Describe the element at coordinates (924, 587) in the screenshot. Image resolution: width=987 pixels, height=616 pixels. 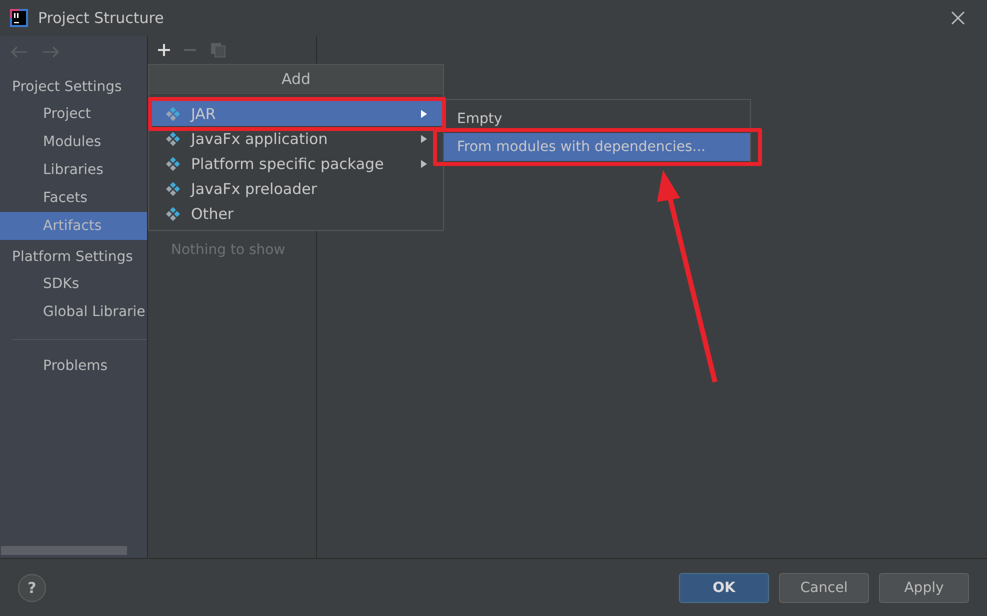
I see `dialog-button: Apply` at that location.